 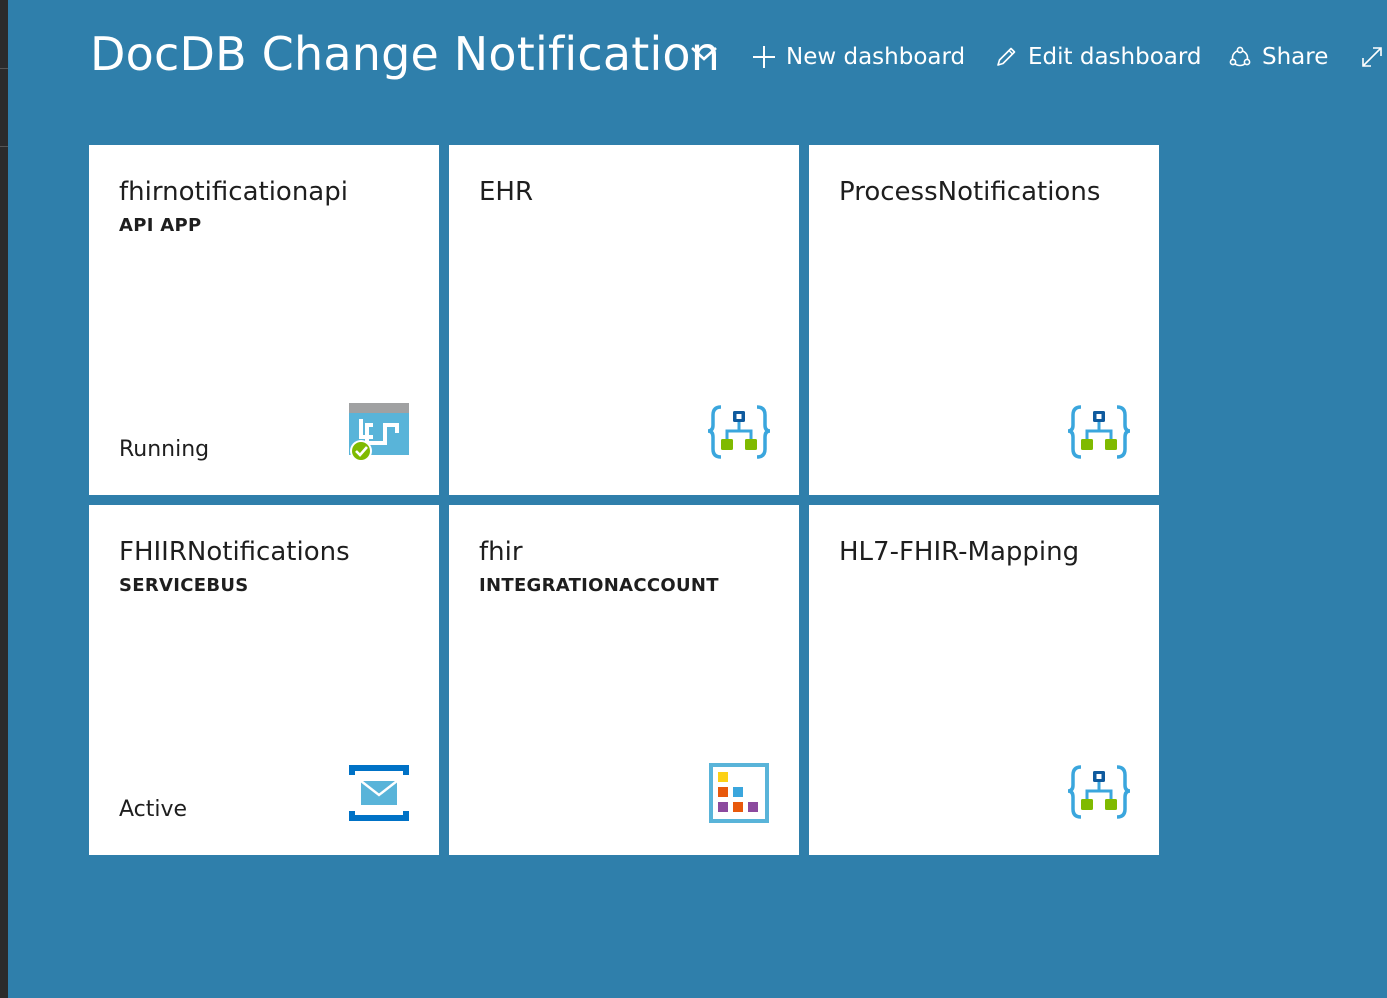 I want to click on pencil-icon, so click(x=1006, y=57).